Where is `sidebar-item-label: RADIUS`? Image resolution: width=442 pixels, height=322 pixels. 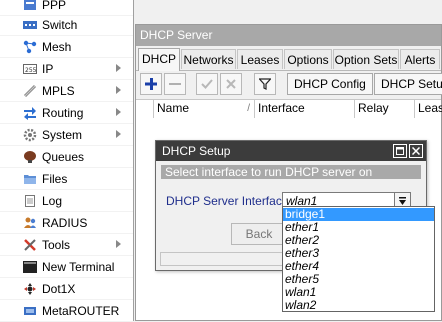 sidebar-item-label: RADIUS is located at coordinates (65, 222).